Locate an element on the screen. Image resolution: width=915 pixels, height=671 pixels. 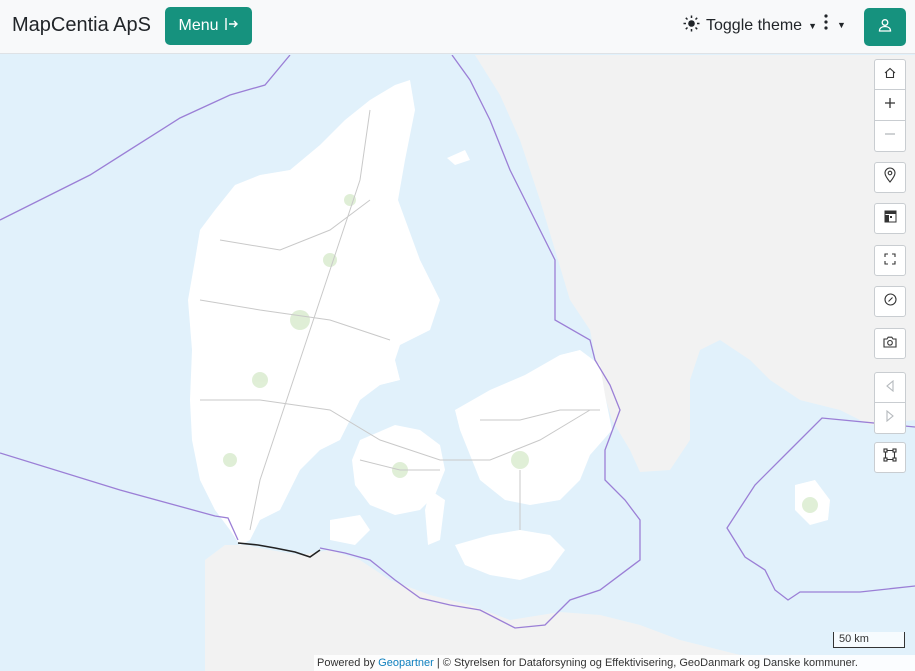
arrow-bar-right-icon is located at coordinates (231, 26).